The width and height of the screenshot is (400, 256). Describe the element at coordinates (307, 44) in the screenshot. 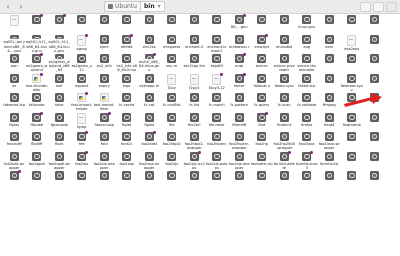

I see `file-item: eog` at that location.